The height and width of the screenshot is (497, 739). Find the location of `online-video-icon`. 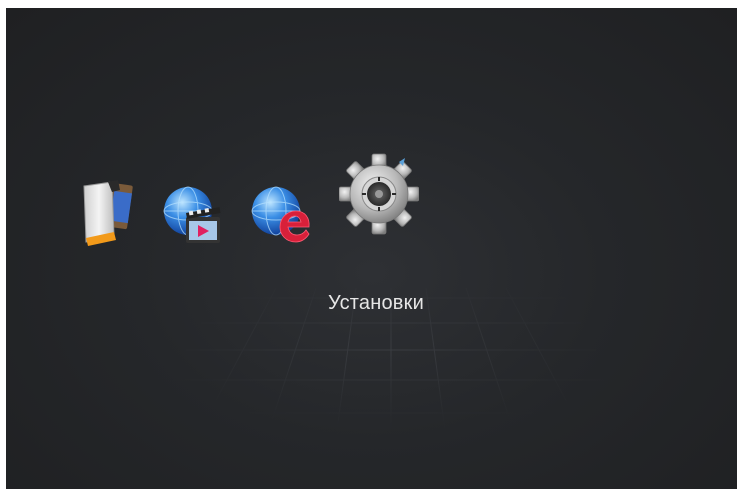

online-video-icon is located at coordinates (192, 215).